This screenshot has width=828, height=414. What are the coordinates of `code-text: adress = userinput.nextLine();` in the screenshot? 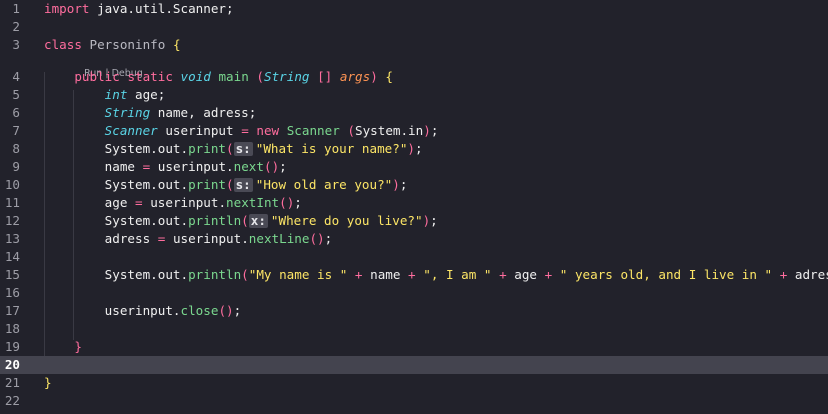 It's located at (218, 238).